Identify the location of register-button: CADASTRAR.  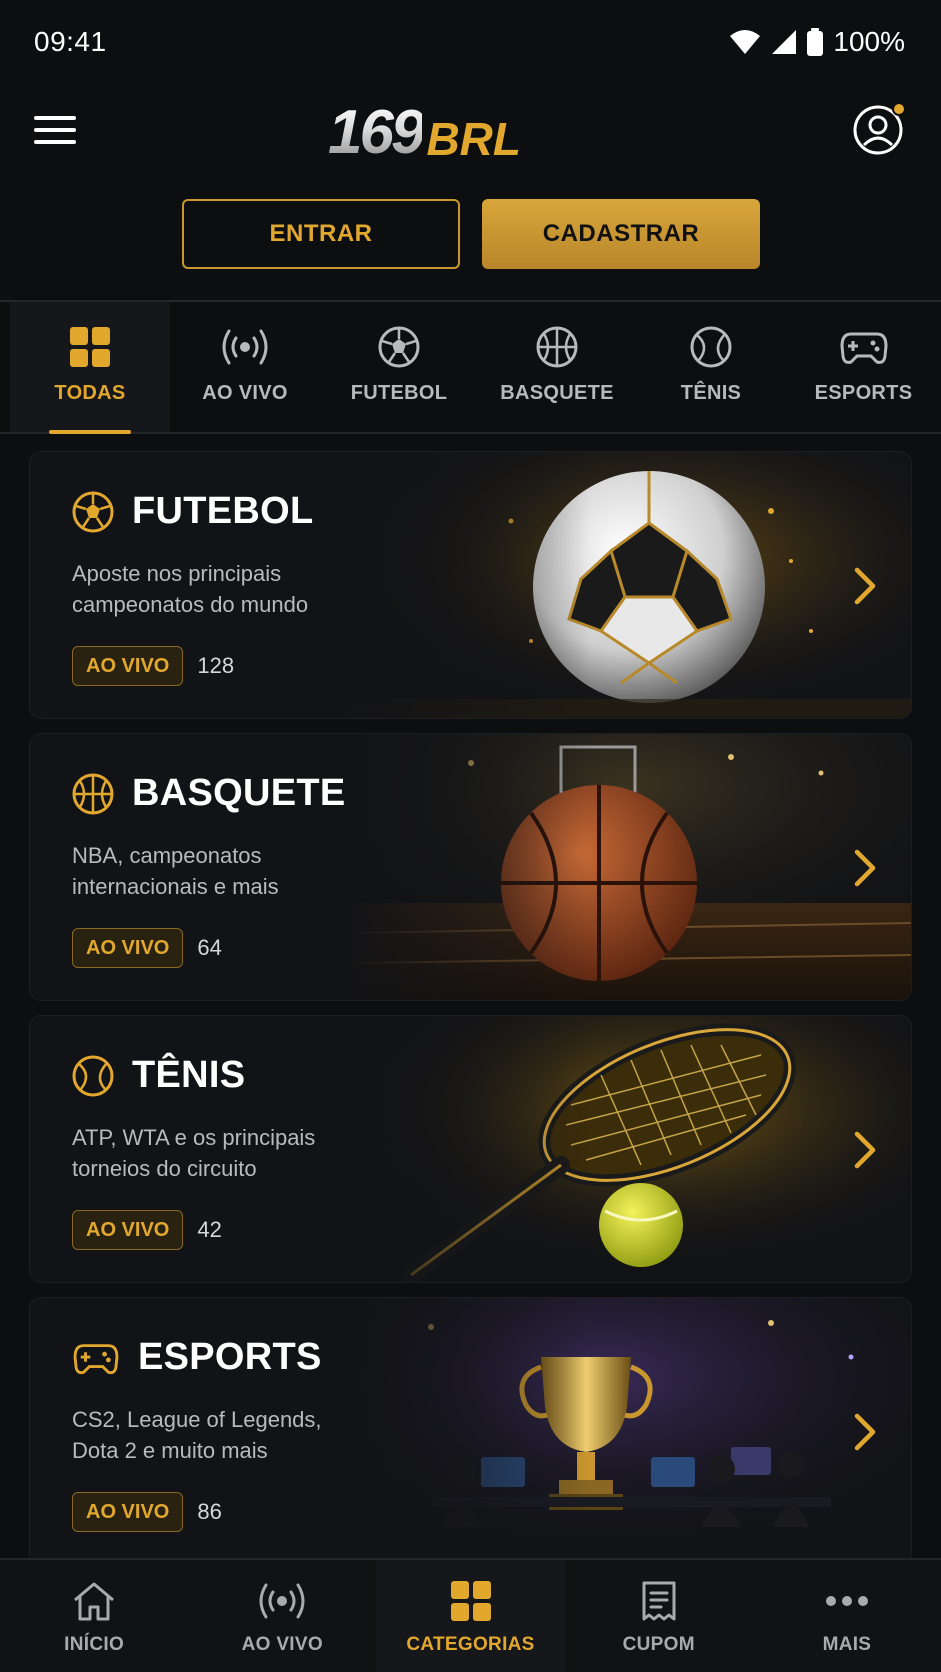
(621, 234).